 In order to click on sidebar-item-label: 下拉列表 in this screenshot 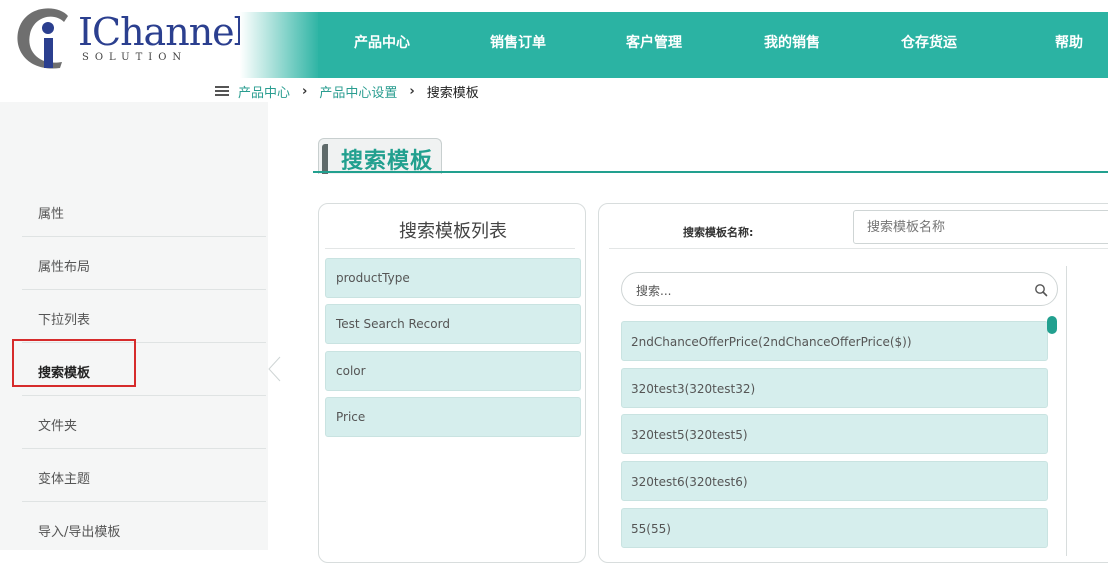, I will do `click(64, 320)`.